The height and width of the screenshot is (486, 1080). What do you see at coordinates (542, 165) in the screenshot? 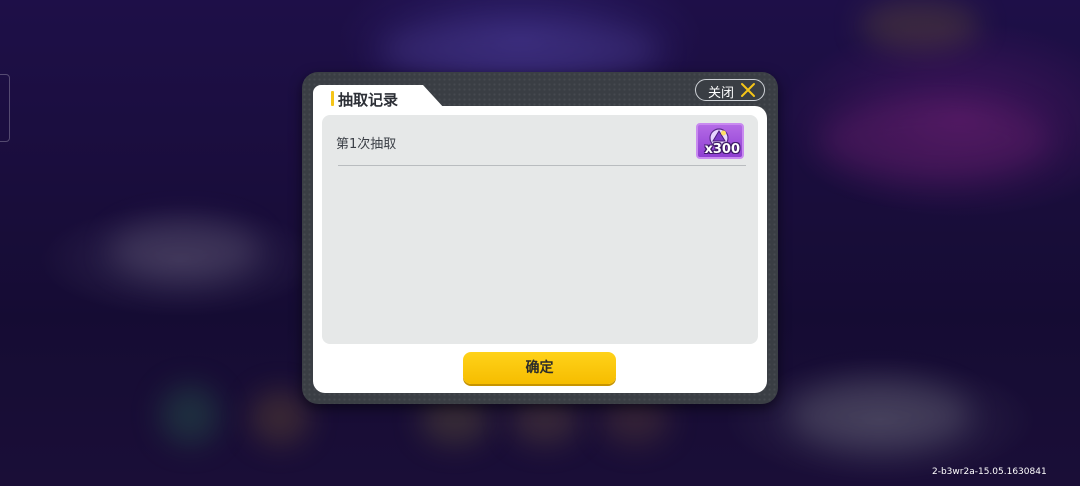
I see `row-divider` at bounding box center [542, 165].